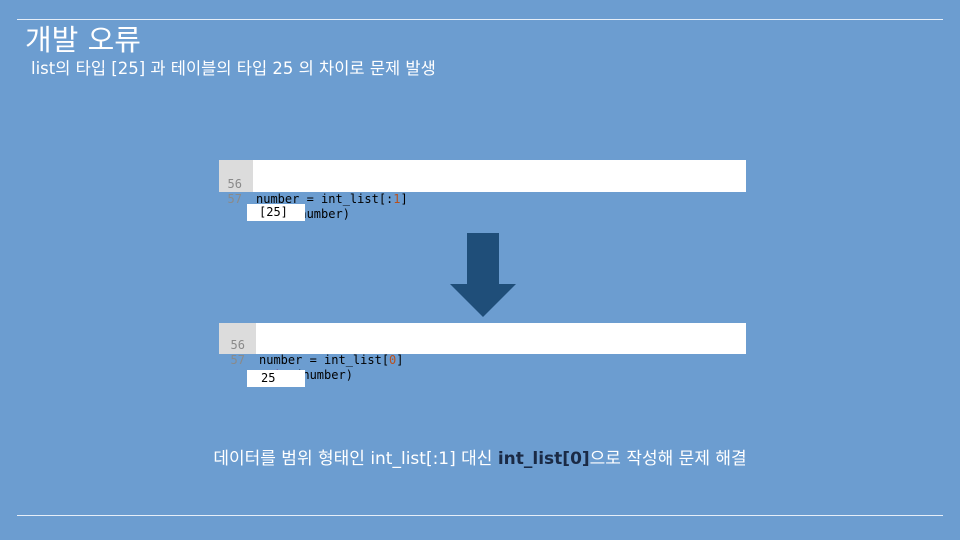  What do you see at coordinates (83, 40) in the screenshot?
I see `slide-title: 개발 오류` at bounding box center [83, 40].